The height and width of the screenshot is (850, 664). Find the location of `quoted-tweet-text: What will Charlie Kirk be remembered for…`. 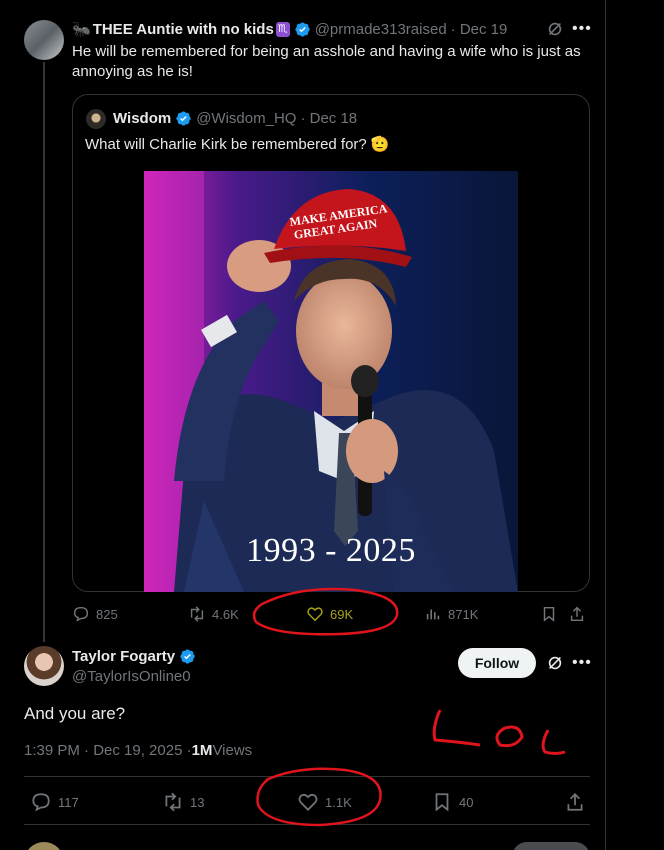

quoted-tweet-text: What will Charlie Kirk be remembered for… is located at coordinates (237, 144).